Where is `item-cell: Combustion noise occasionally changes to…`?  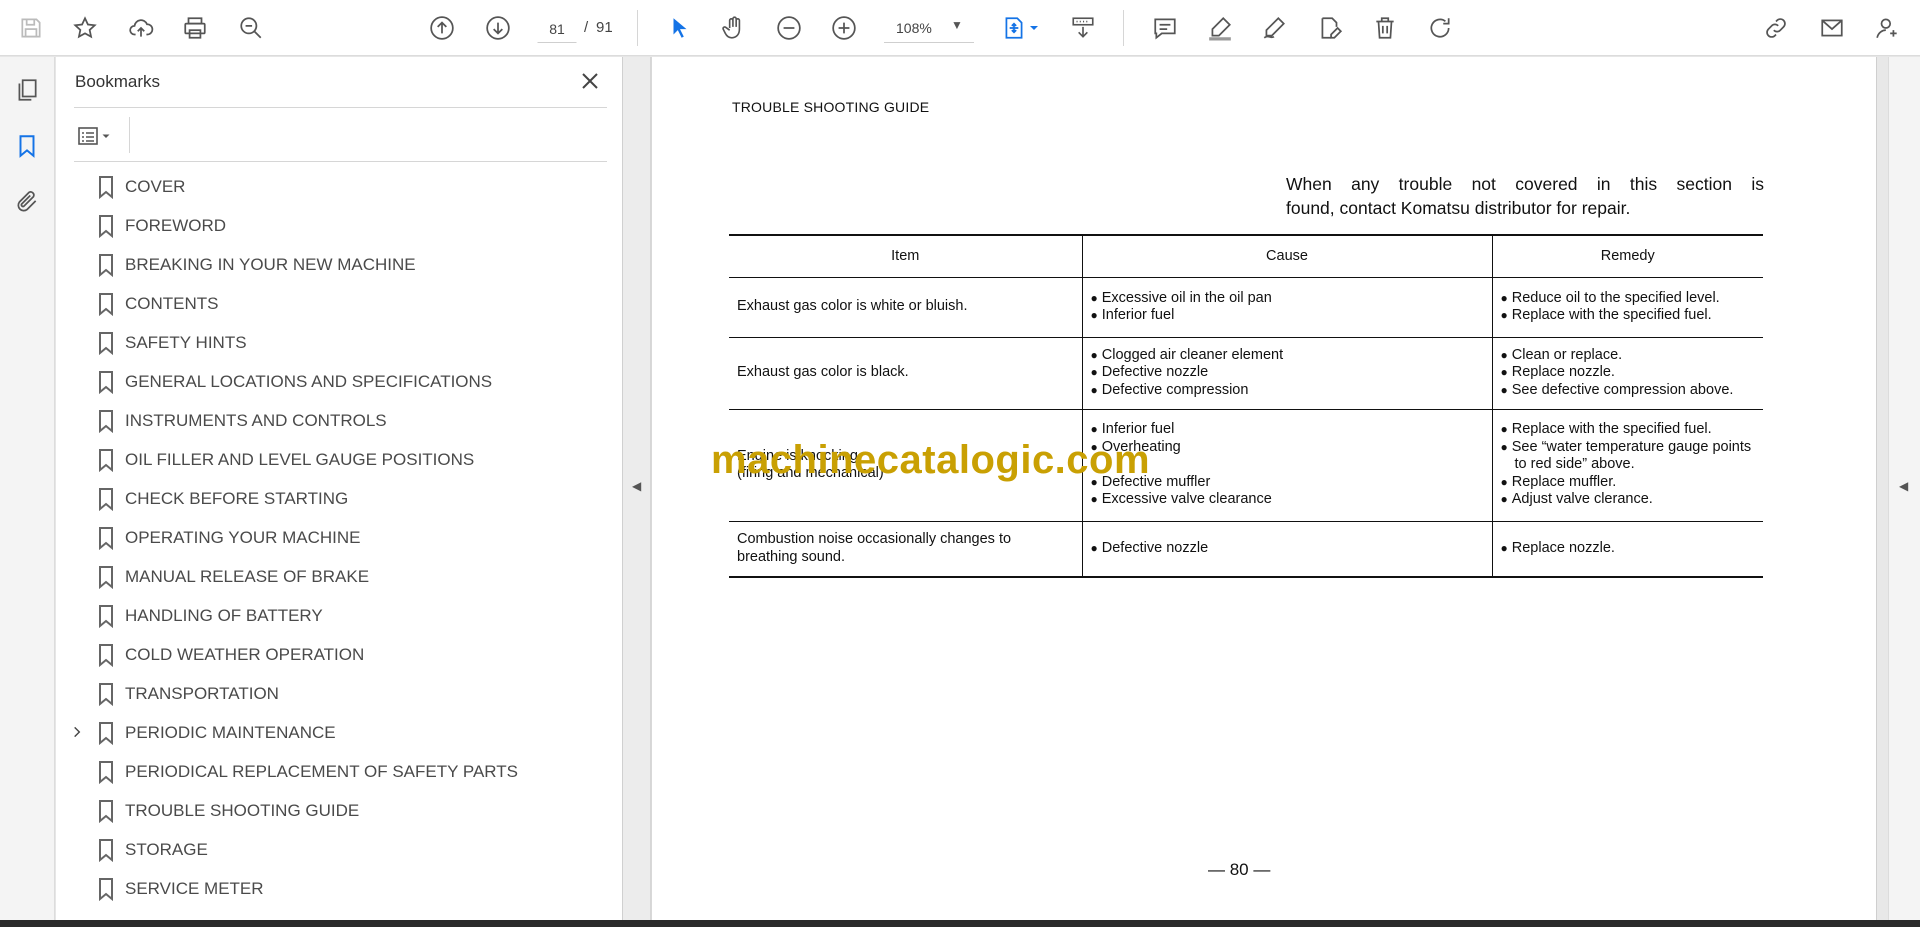 item-cell: Combustion noise occasionally changes to… is located at coordinates (905, 549).